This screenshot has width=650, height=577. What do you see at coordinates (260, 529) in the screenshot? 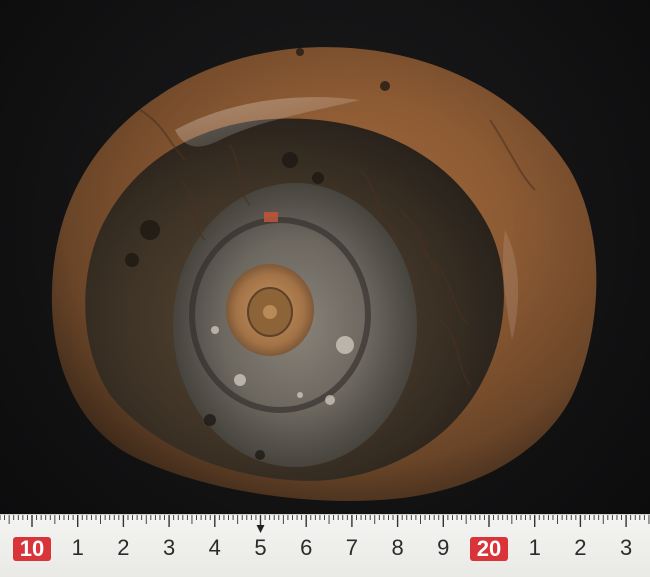
I see `ruler-center-marker` at bounding box center [260, 529].